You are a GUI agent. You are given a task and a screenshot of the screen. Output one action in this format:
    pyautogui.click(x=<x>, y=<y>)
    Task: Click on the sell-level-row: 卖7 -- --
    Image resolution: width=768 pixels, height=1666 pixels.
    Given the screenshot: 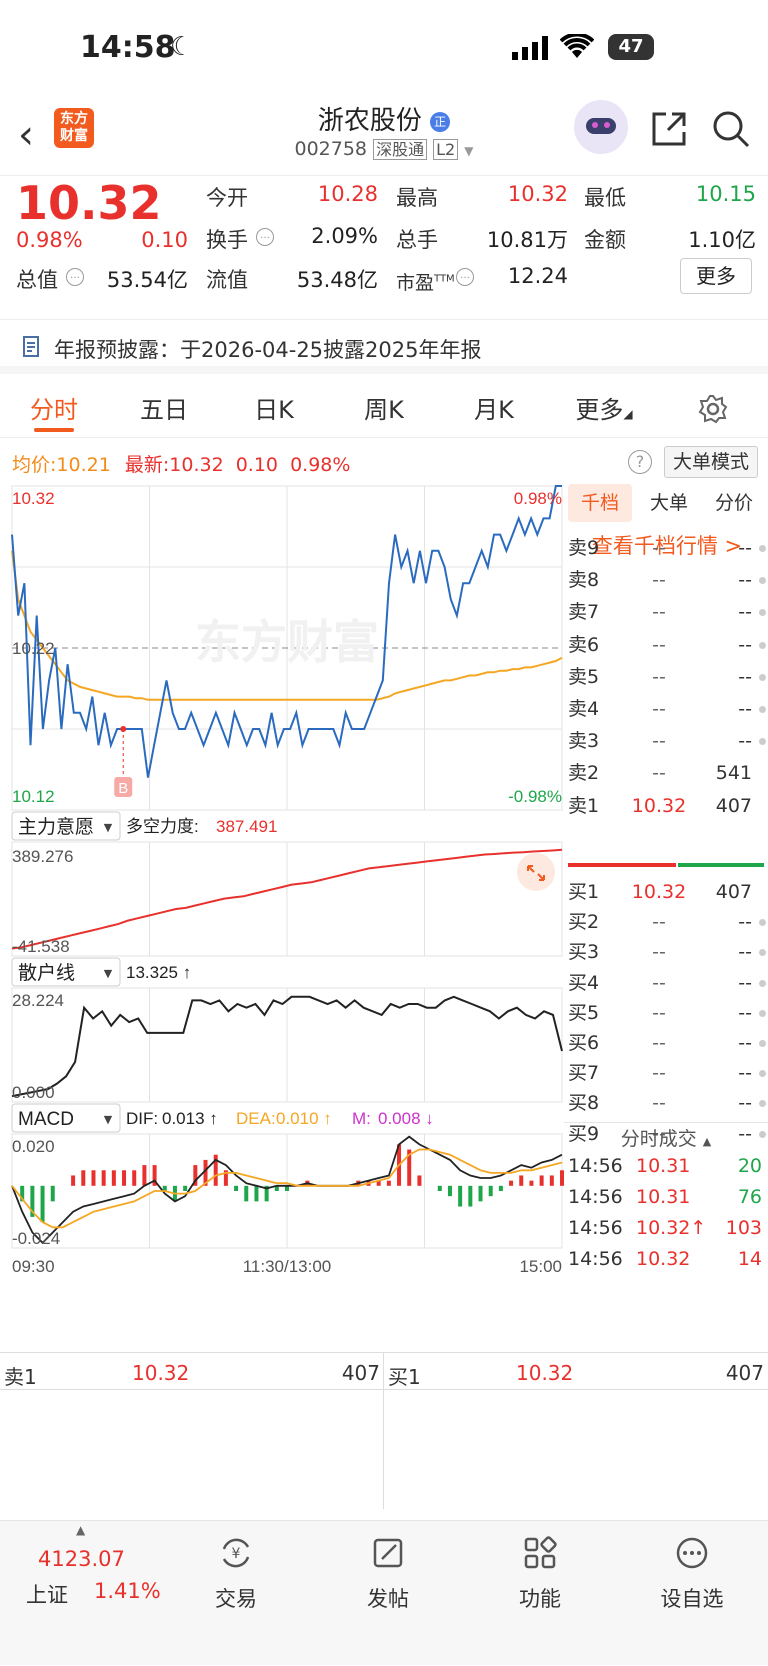 What is the action you would take?
    pyautogui.click(x=667, y=612)
    